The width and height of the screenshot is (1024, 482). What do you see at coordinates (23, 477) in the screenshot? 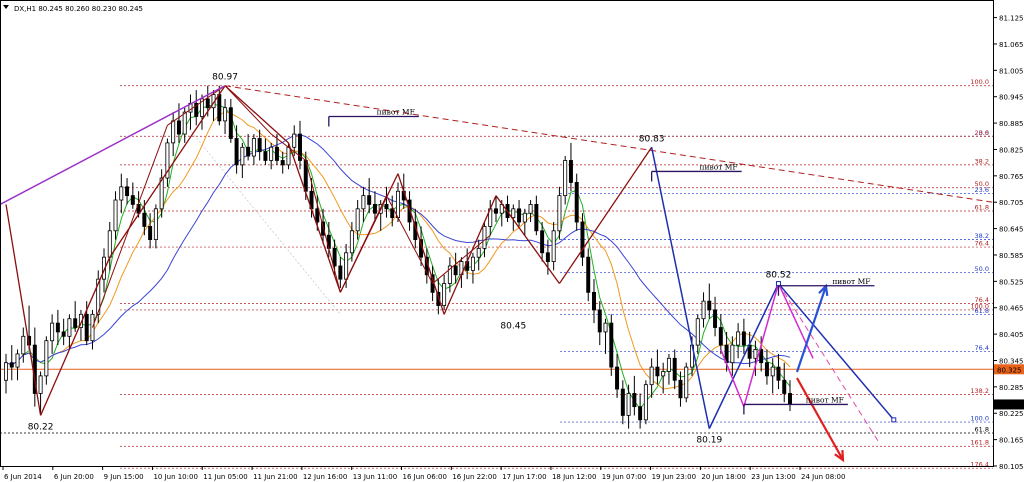
I see `x-tick-label: 6 Jun 2014` at bounding box center [23, 477].